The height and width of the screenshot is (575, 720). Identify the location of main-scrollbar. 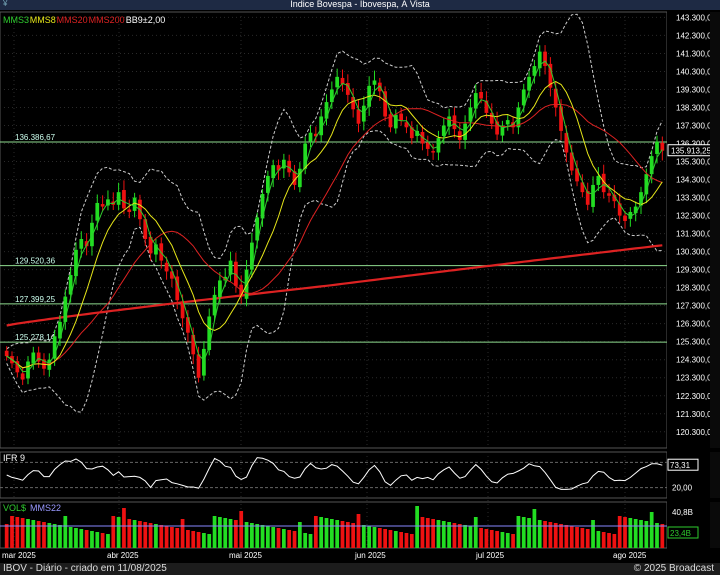
(715, 230).